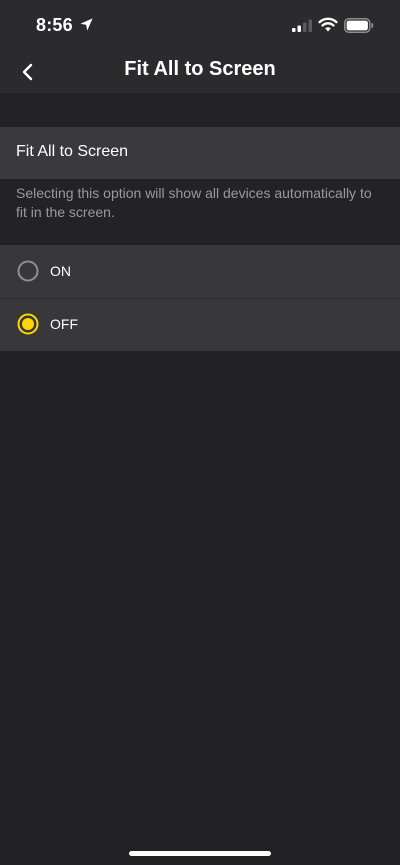  I want to click on option-off-label: OFF, so click(64, 324).